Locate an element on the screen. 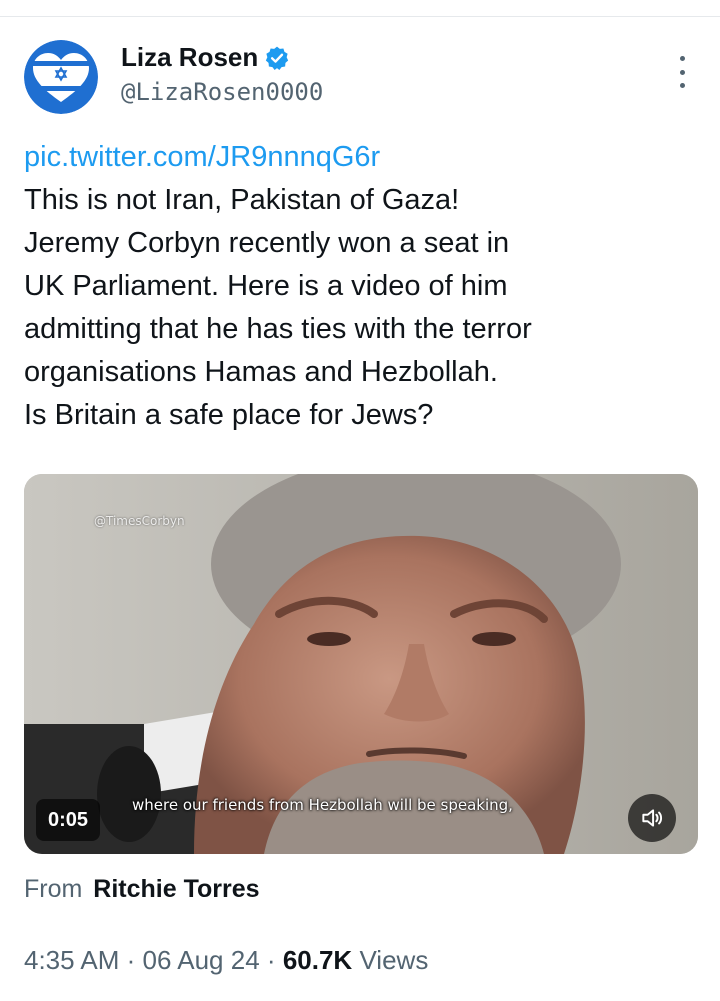  tweet-line: Jeremy Corbyn recently won a seat in is located at coordinates (267, 243).